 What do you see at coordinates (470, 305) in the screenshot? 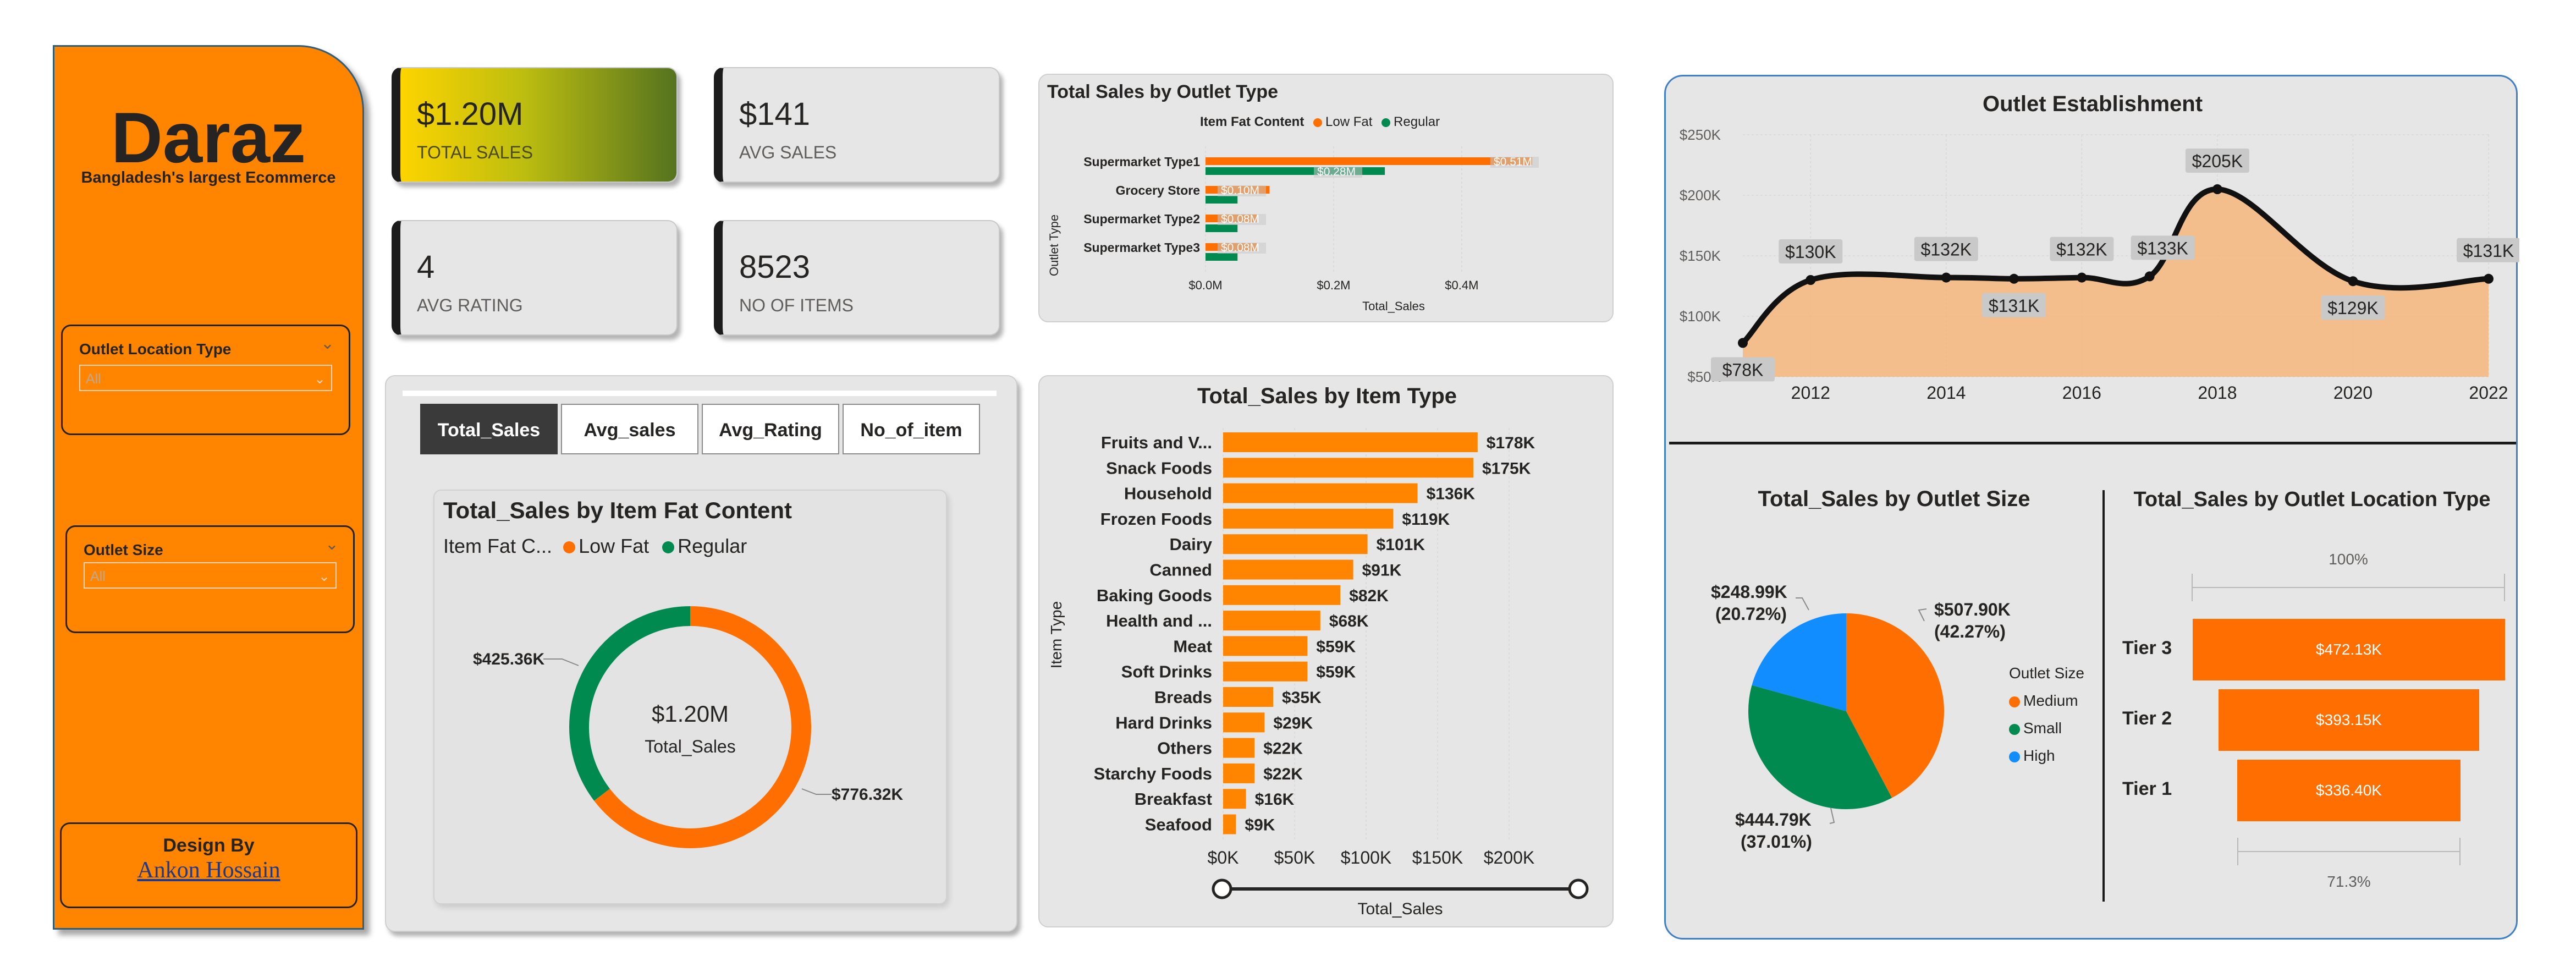
I see `kpi-label: AVG RATING` at bounding box center [470, 305].